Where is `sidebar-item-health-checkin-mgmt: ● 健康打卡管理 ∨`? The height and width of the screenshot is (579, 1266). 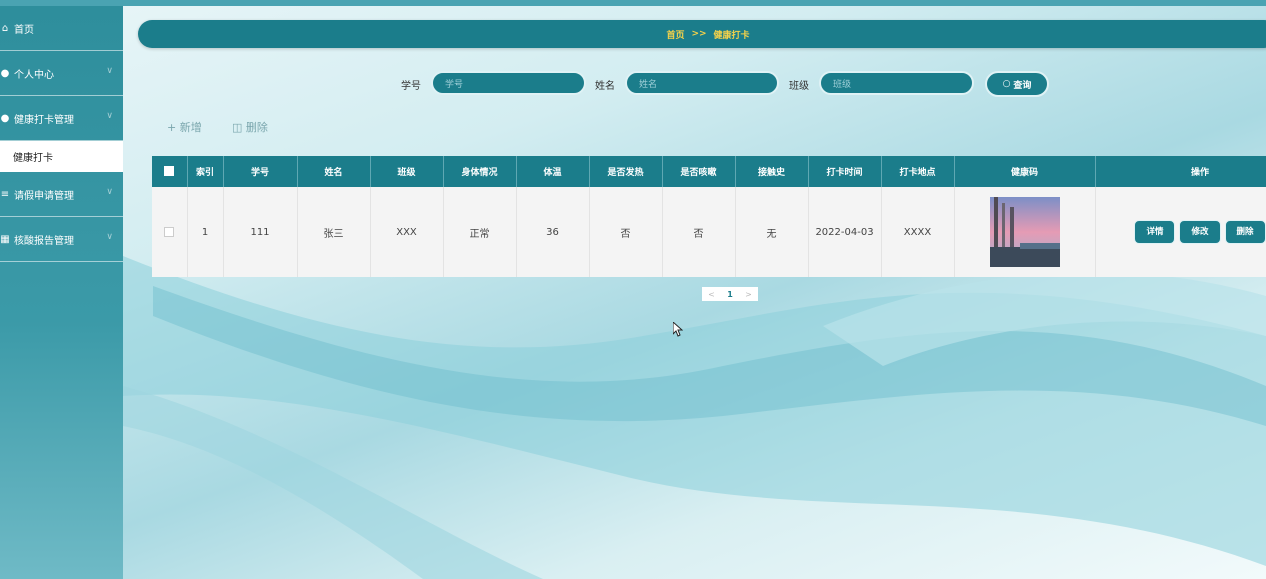
sidebar-item-health-checkin-mgmt: ● 健康打卡管理 ∨ is located at coordinates (61, 118).